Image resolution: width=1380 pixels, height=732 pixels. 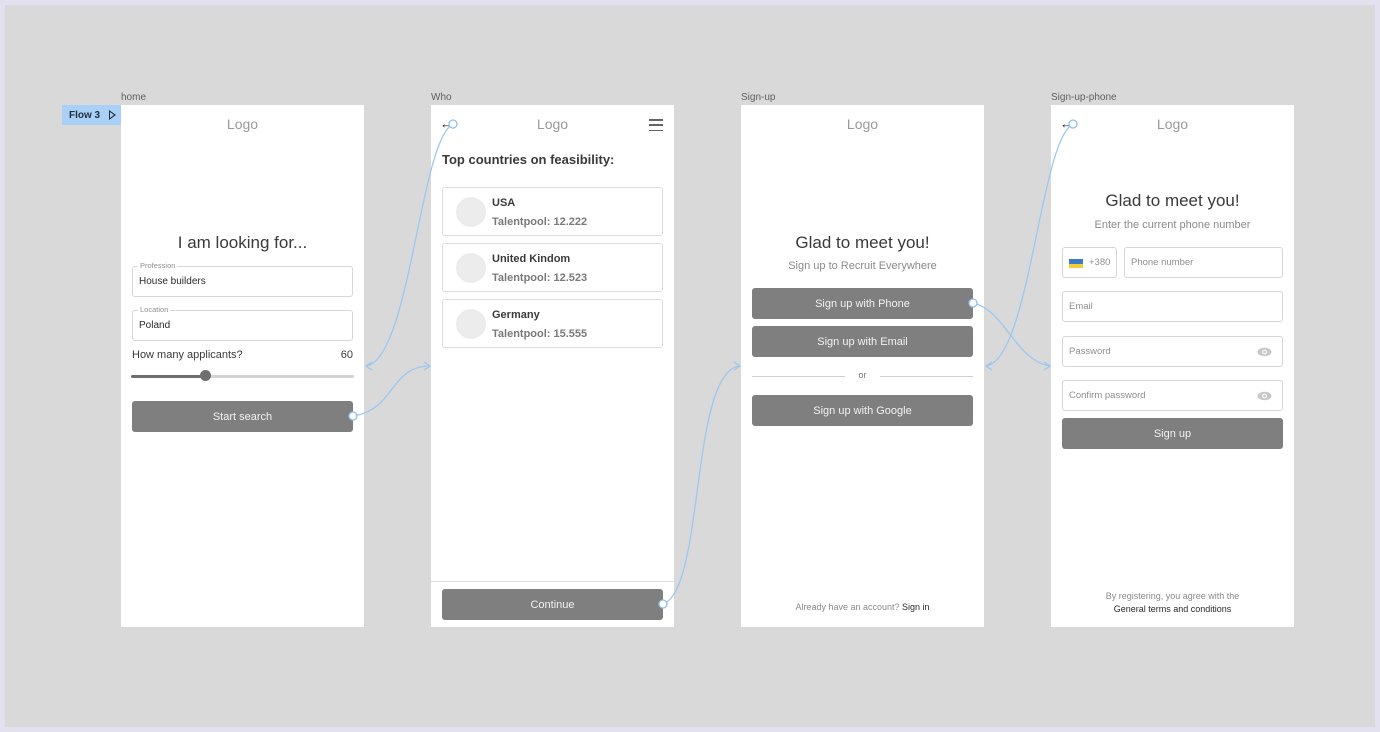 What do you see at coordinates (847, 607) in the screenshot?
I see `signin-text: Already have an account?` at bounding box center [847, 607].